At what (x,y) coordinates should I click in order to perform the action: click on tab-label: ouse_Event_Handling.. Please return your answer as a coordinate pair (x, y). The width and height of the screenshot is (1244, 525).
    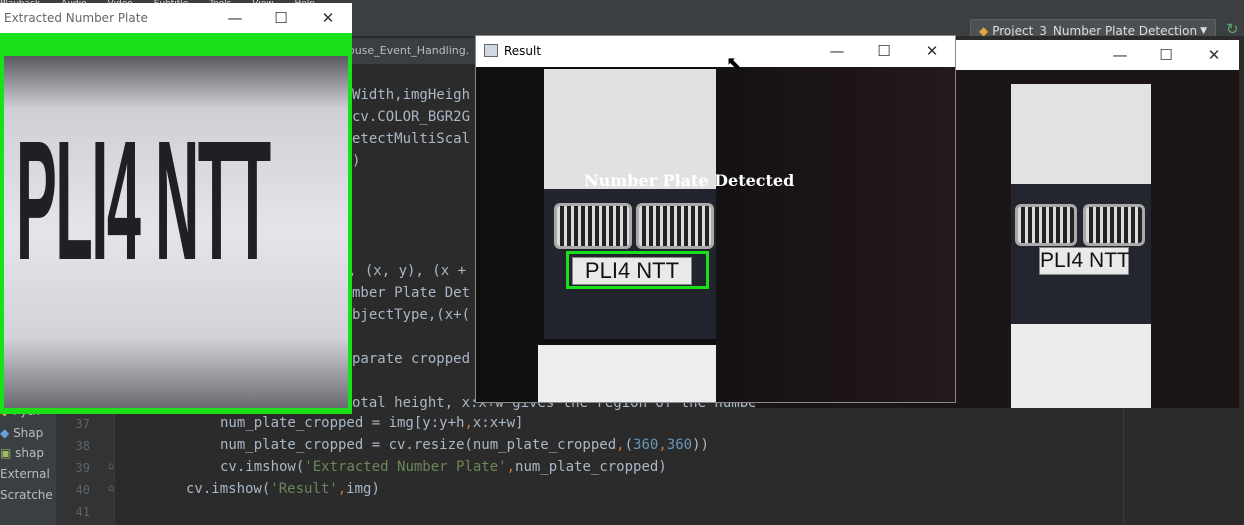
    Looking at the image, I should click on (409, 50).